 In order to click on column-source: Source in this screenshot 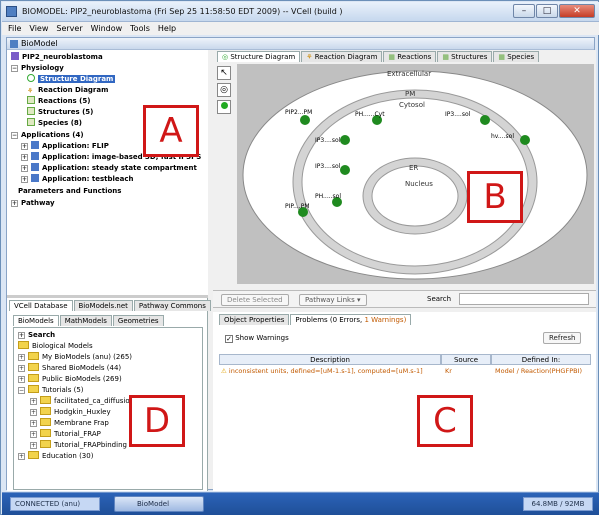, I will do `click(466, 359)`.